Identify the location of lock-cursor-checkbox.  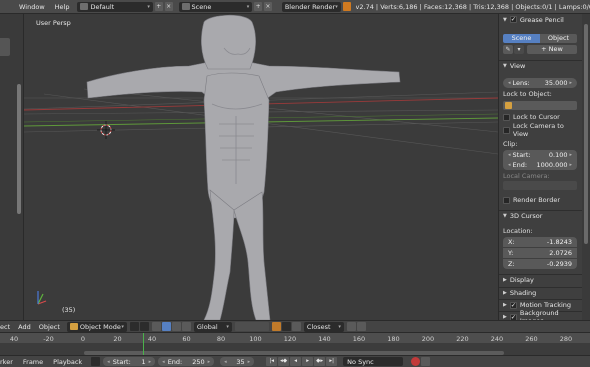
(506, 117).